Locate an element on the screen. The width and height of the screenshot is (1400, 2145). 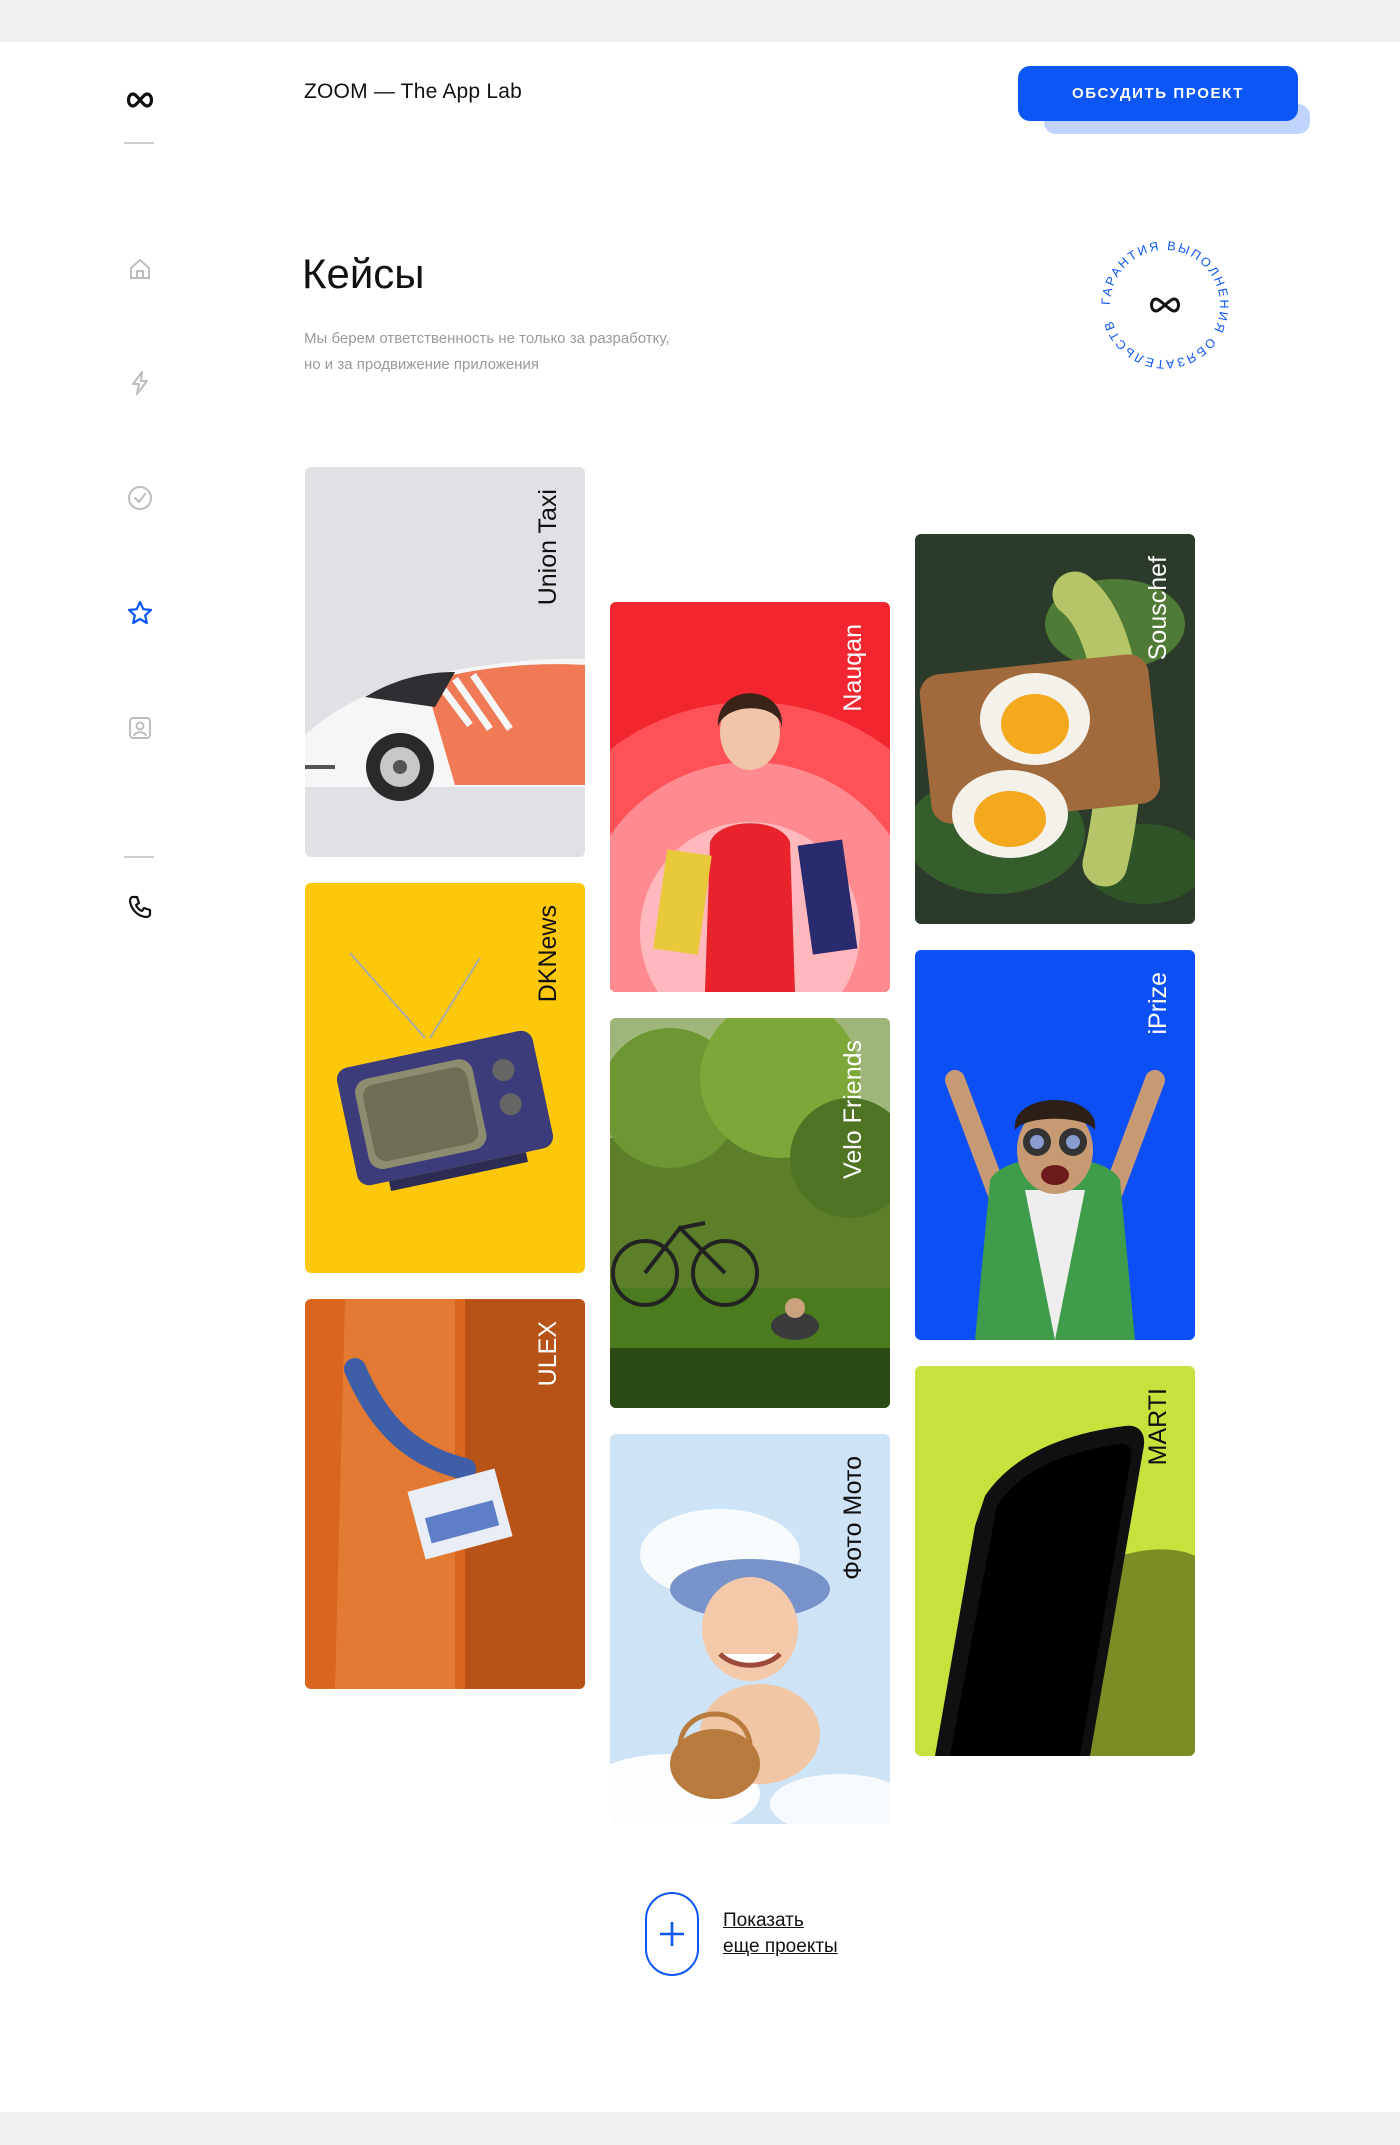
case-title: Souschef is located at coordinates (1158, 608).